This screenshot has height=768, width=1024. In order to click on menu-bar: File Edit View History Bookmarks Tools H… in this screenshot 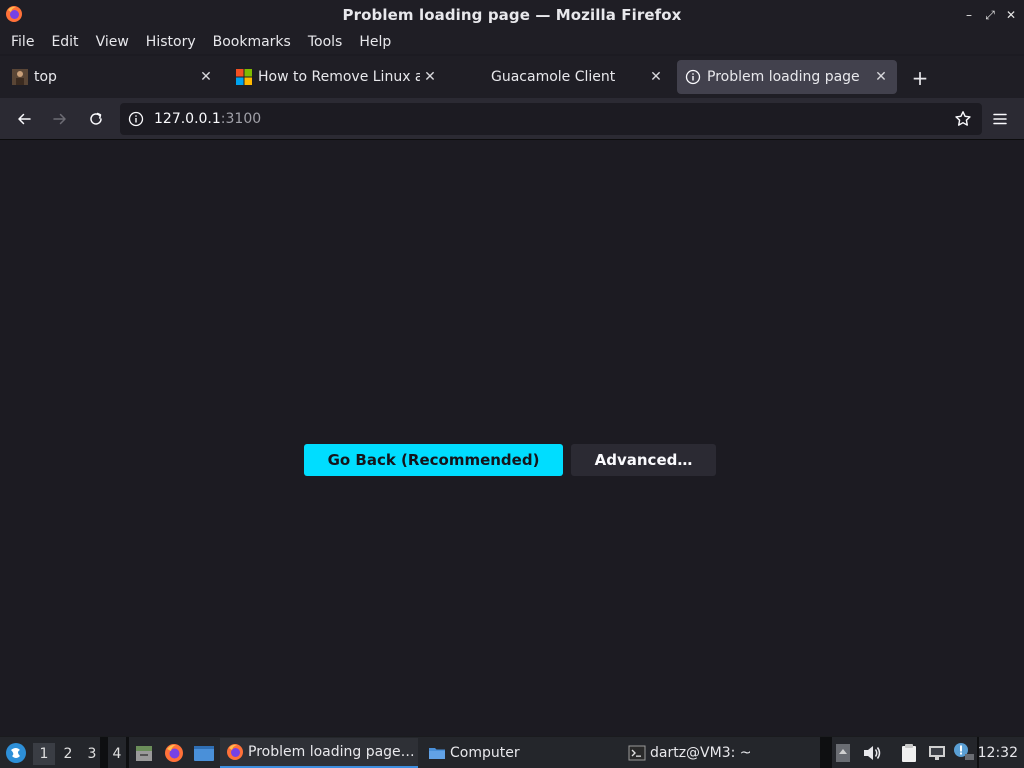, I will do `click(512, 42)`.